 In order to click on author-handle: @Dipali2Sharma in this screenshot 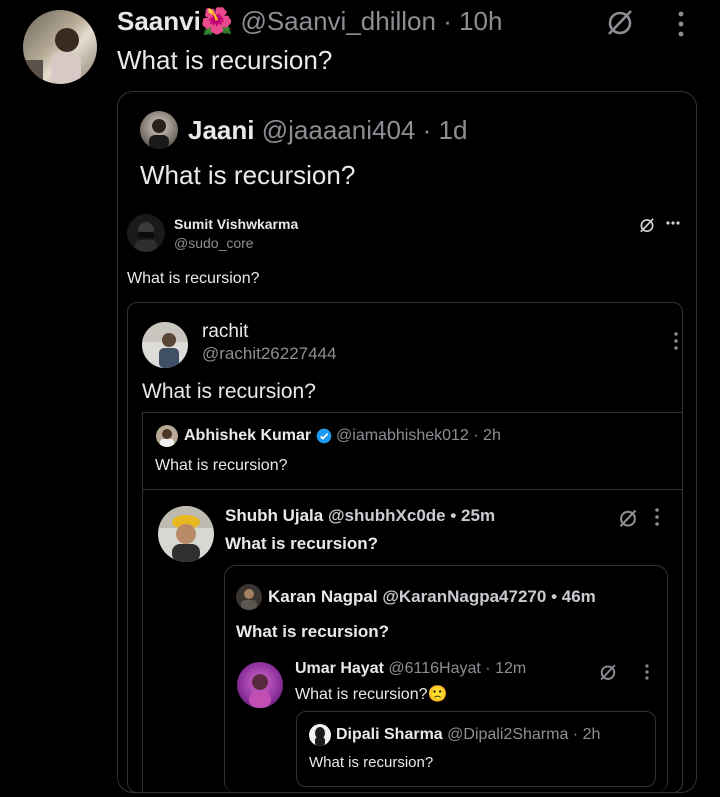, I will do `click(507, 734)`.